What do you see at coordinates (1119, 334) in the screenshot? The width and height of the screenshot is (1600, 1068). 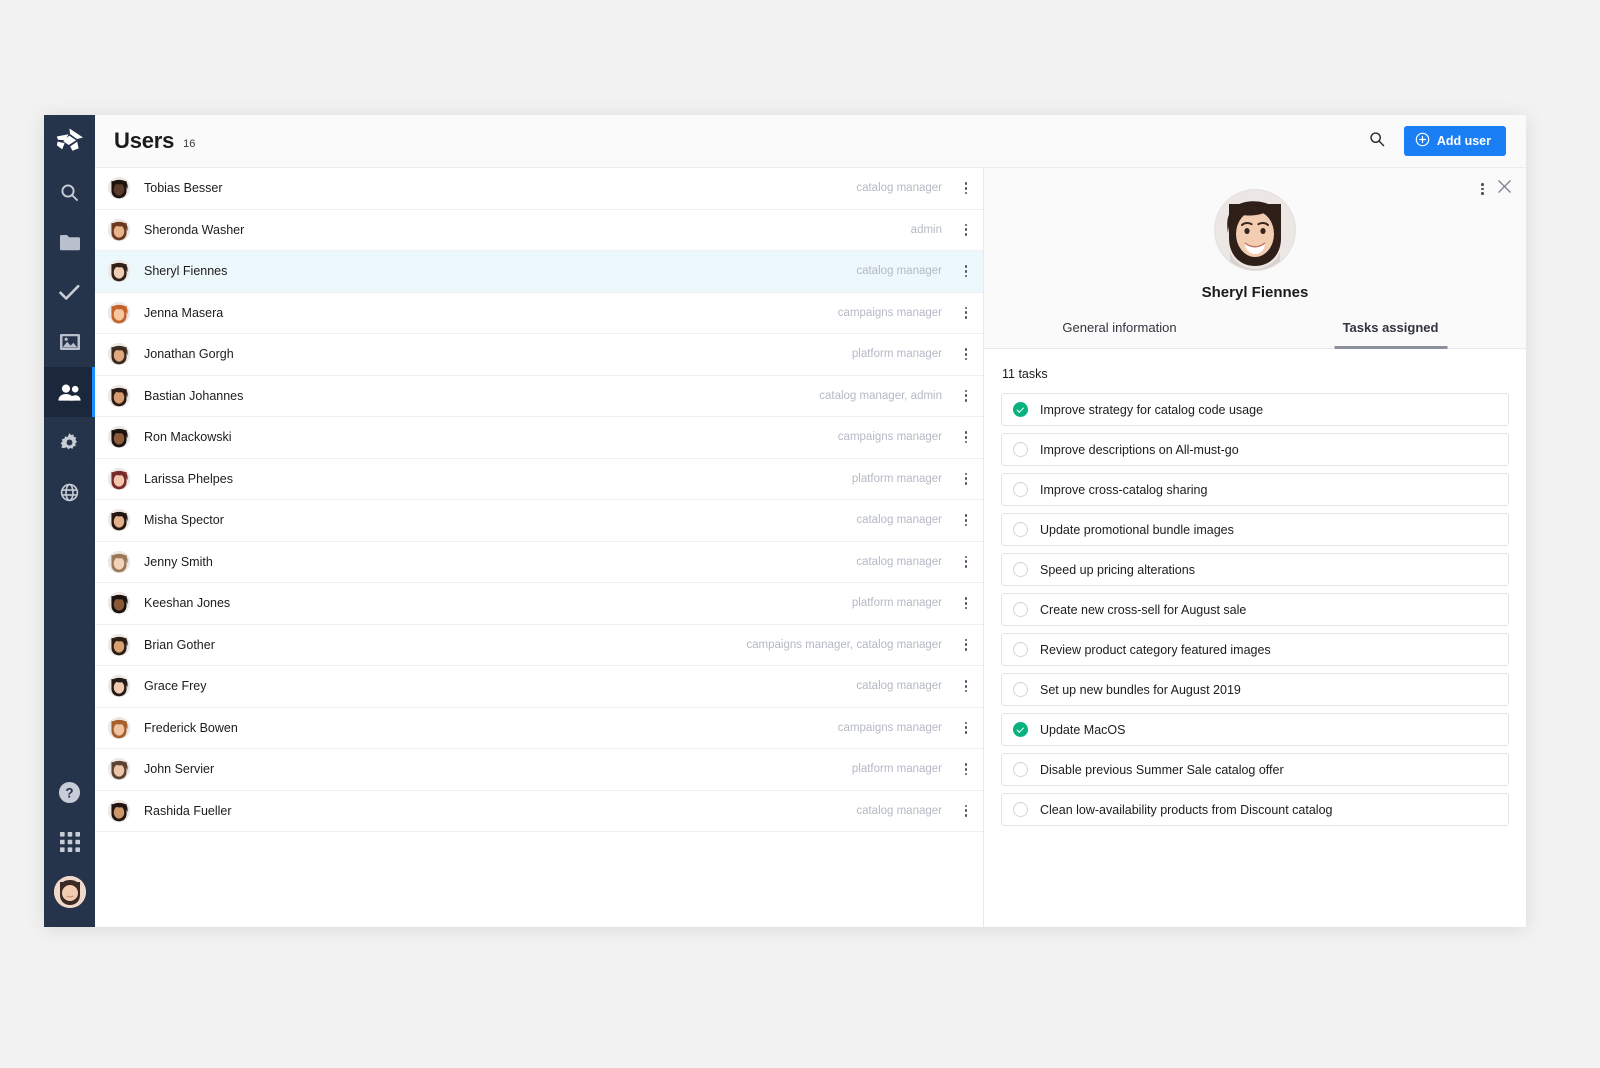 I see `tab-general-information: General information` at bounding box center [1119, 334].